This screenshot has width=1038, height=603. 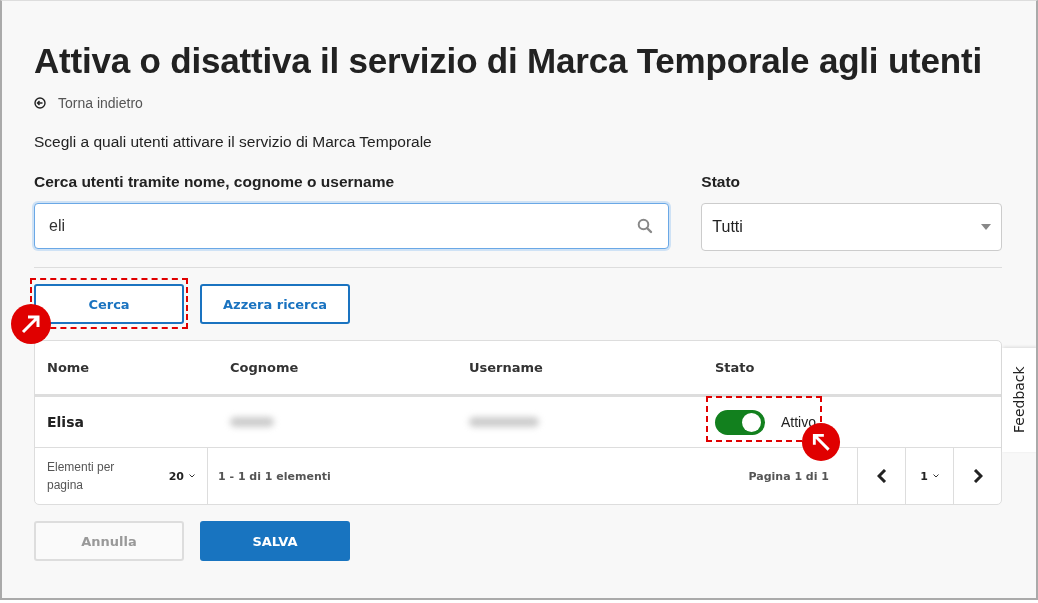 What do you see at coordinates (109, 304) in the screenshot?
I see `search-button: Cerca` at bounding box center [109, 304].